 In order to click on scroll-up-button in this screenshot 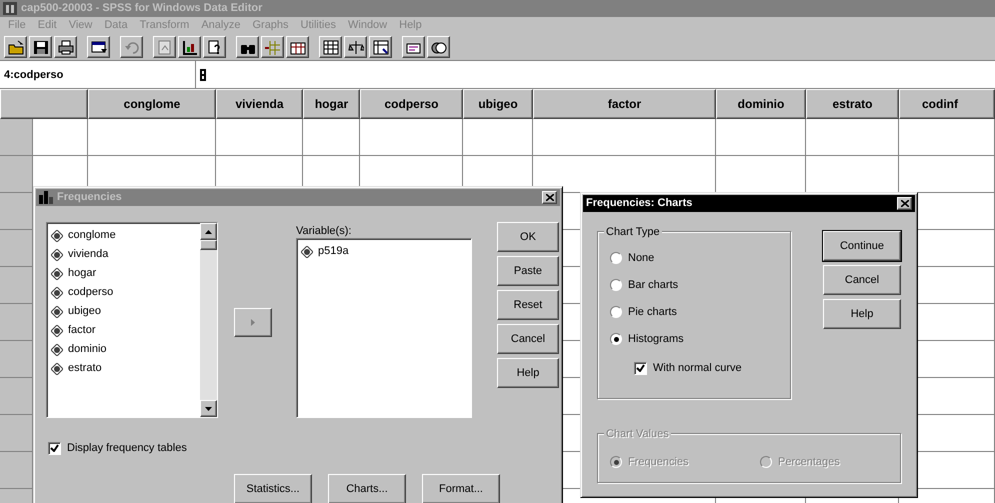, I will do `click(208, 231)`.